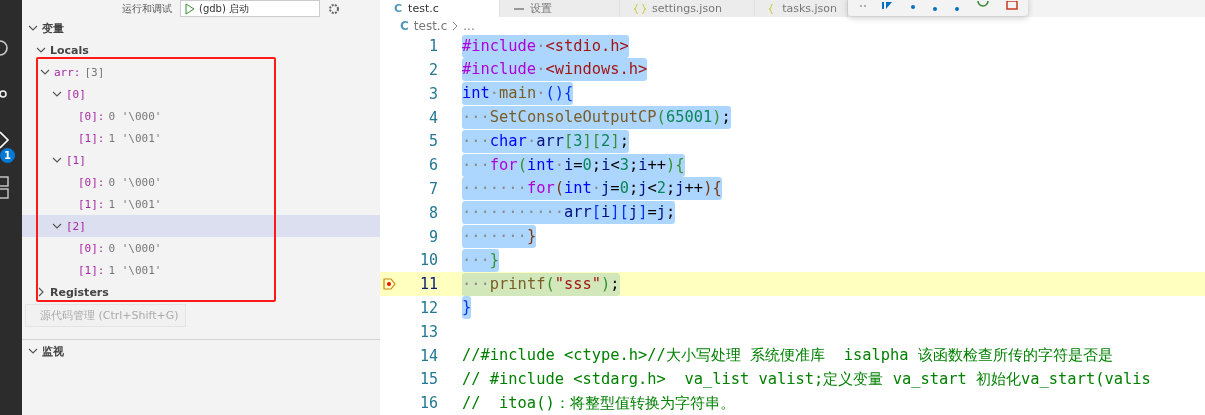 Image resolution: width=1205 pixels, height=415 pixels. Describe the element at coordinates (390, 284) in the screenshot. I see `breakpoint-arrow-icon` at that location.